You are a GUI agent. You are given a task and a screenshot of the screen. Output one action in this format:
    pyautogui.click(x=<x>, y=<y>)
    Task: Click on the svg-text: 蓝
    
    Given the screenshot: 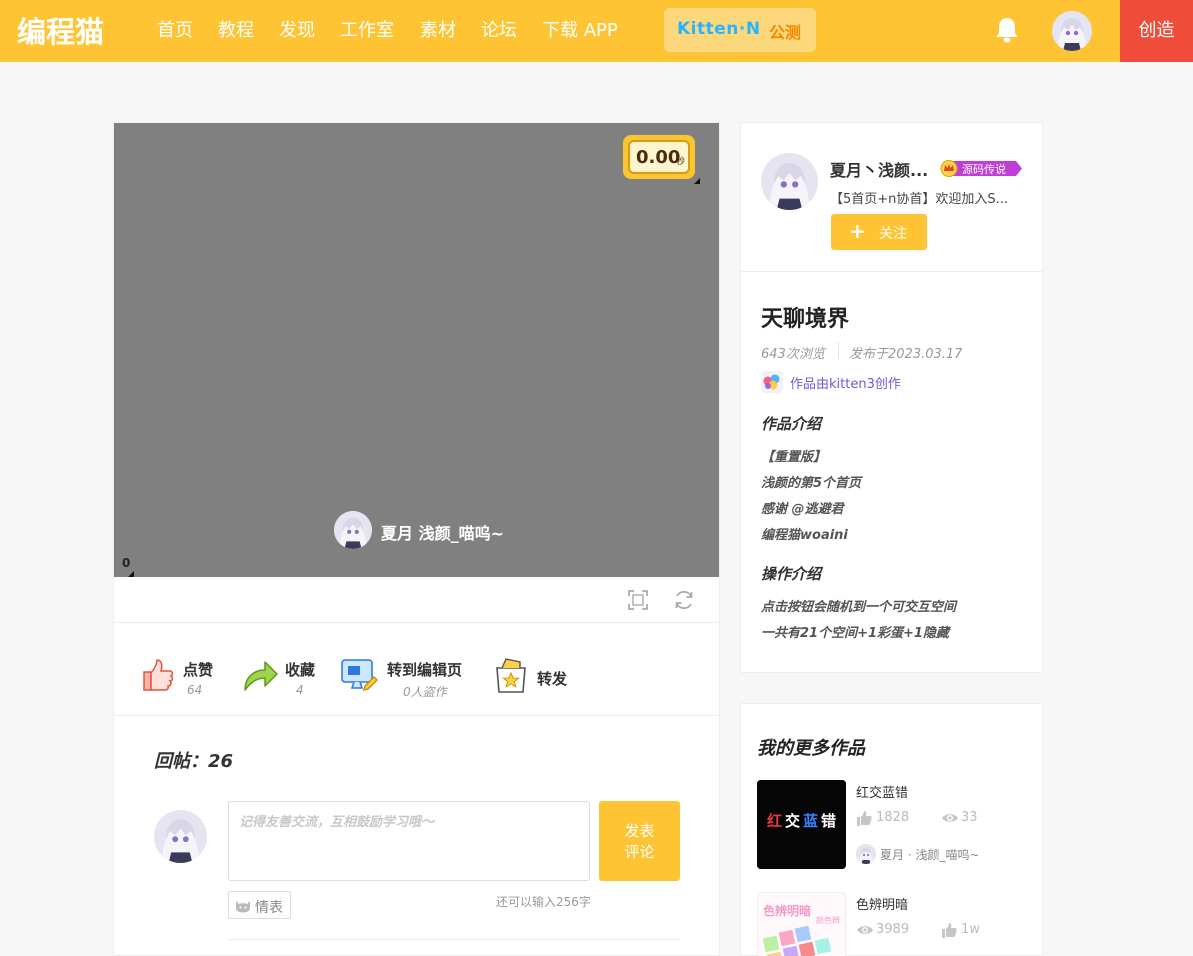 What is the action you would take?
    pyautogui.click(x=810, y=821)
    